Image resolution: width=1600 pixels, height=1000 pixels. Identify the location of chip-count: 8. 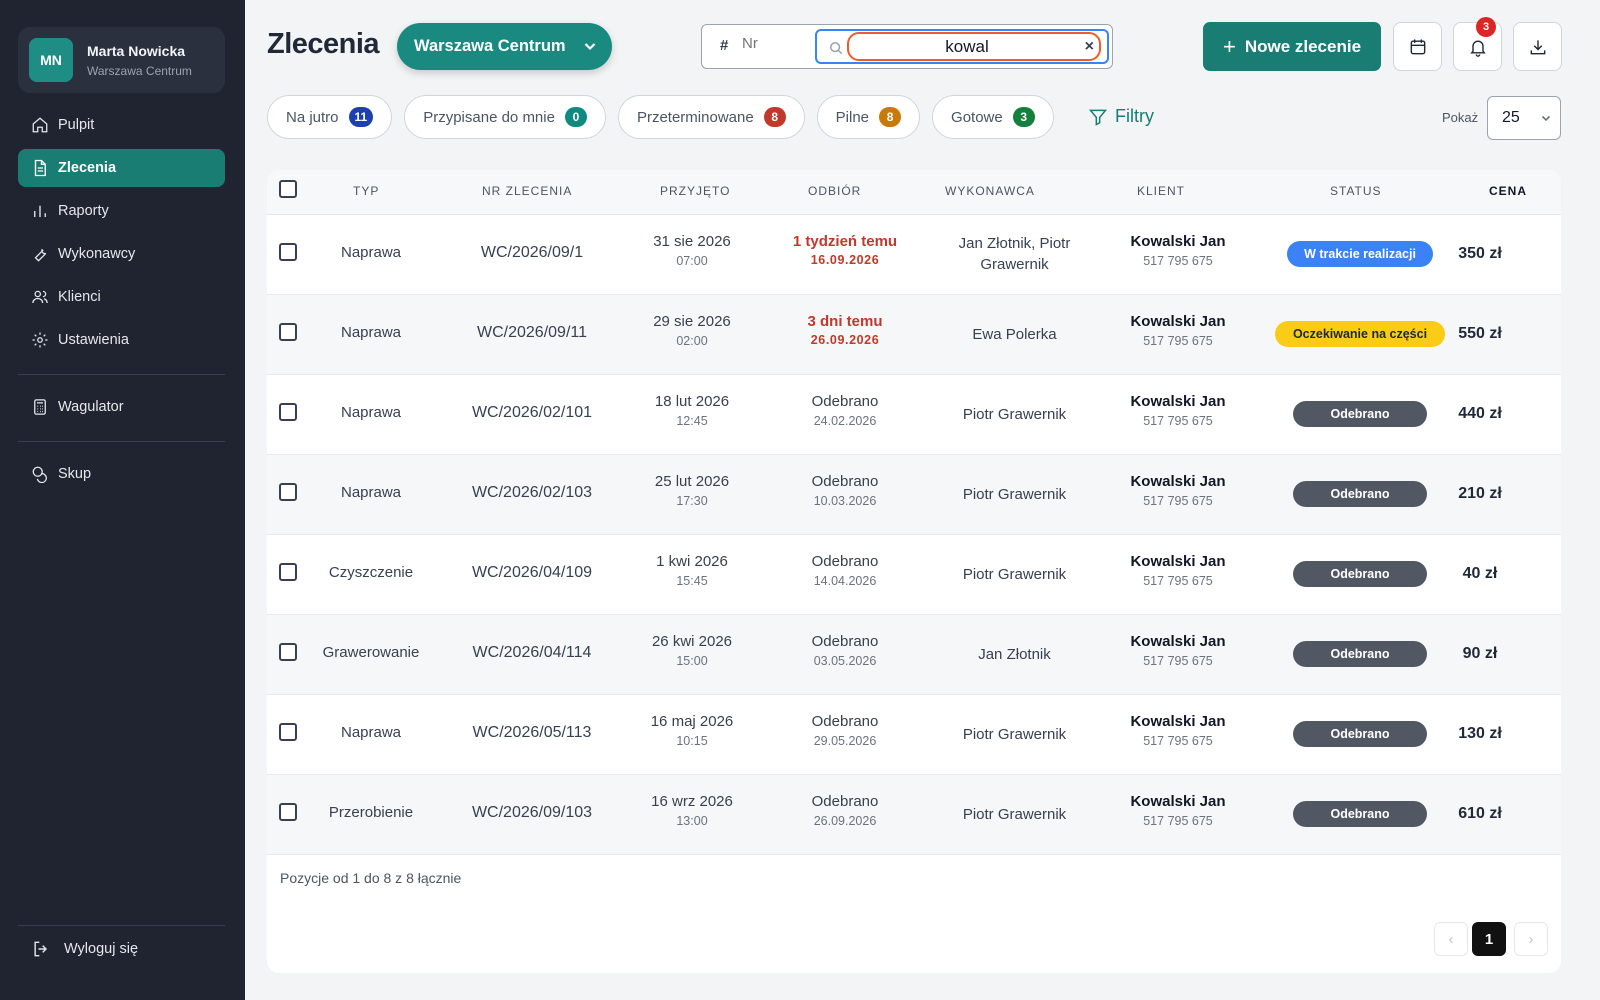
(890, 117).